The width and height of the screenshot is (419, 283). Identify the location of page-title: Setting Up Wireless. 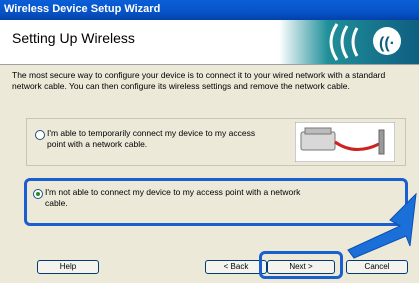
(73, 38).